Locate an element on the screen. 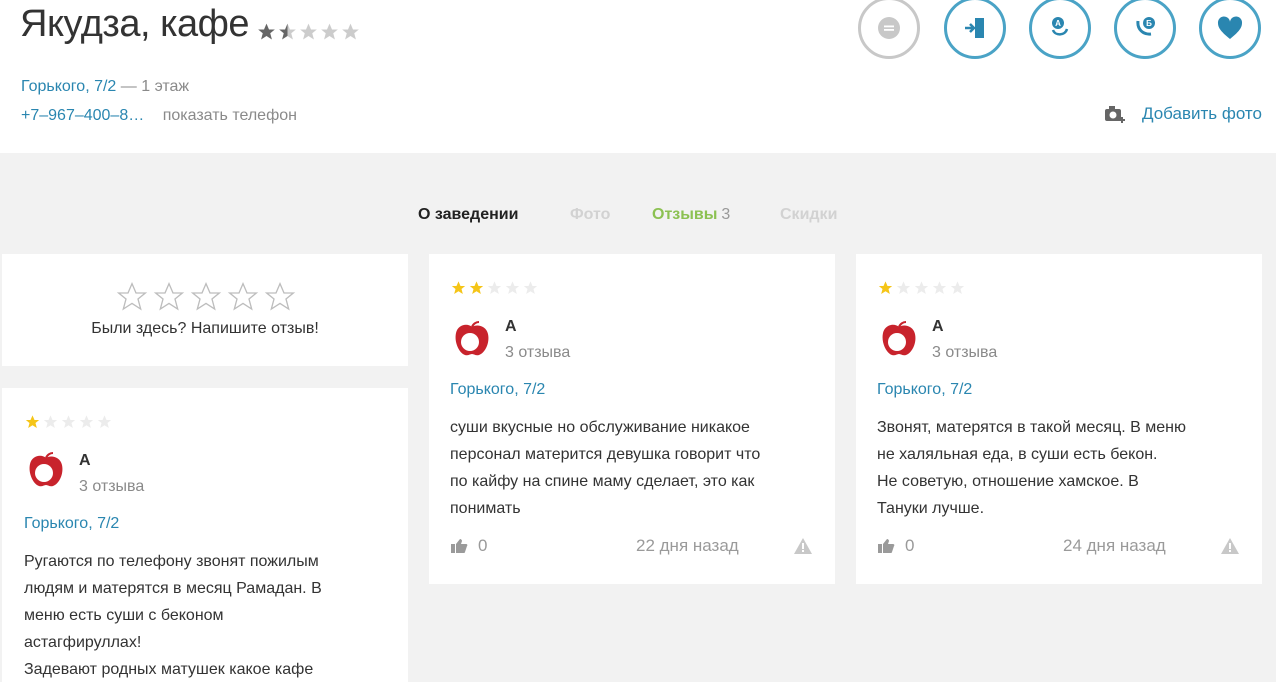  write-review-card: Были здесь? Напишите отзыв! is located at coordinates (205, 310).